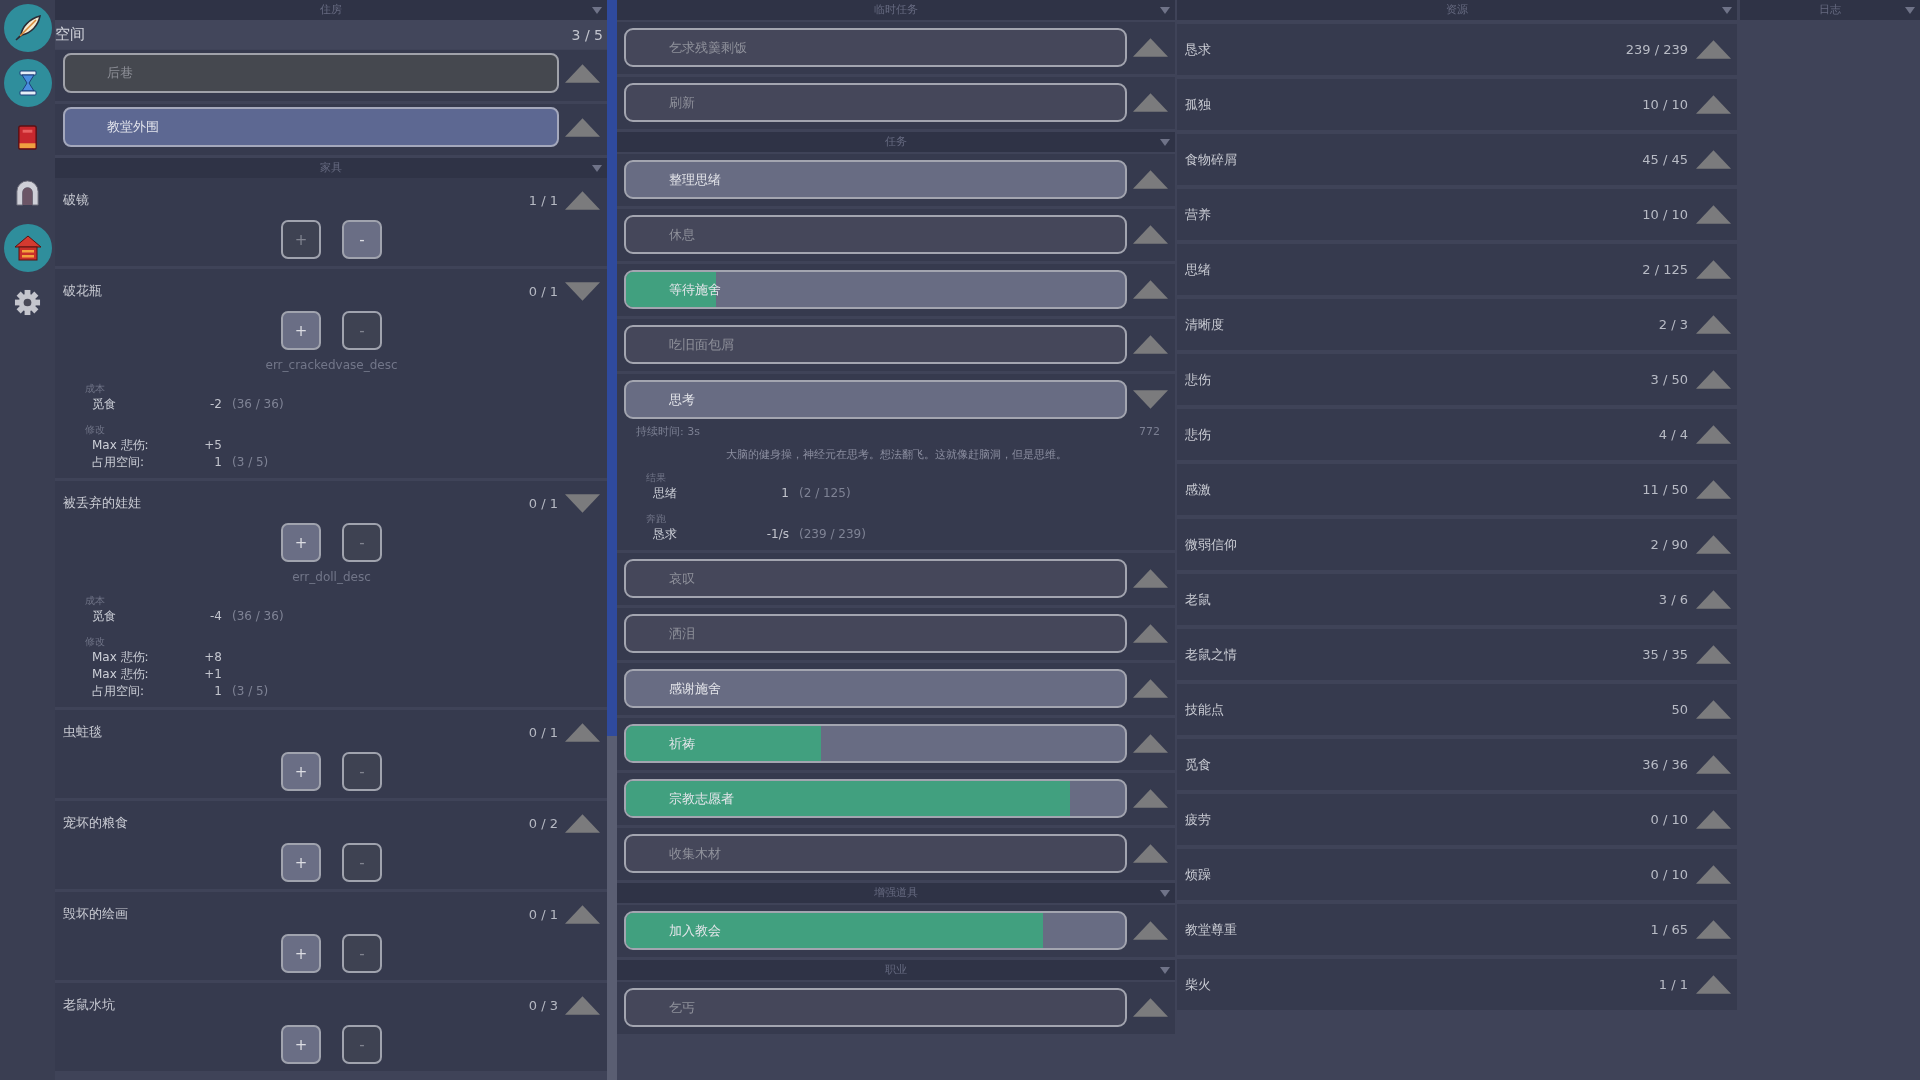 Image resolution: width=1920 pixels, height=1080 pixels. What do you see at coordinates (215, 616) in the screenshot?
I see `stat-amount: -4` at bounding box center [215, 616].